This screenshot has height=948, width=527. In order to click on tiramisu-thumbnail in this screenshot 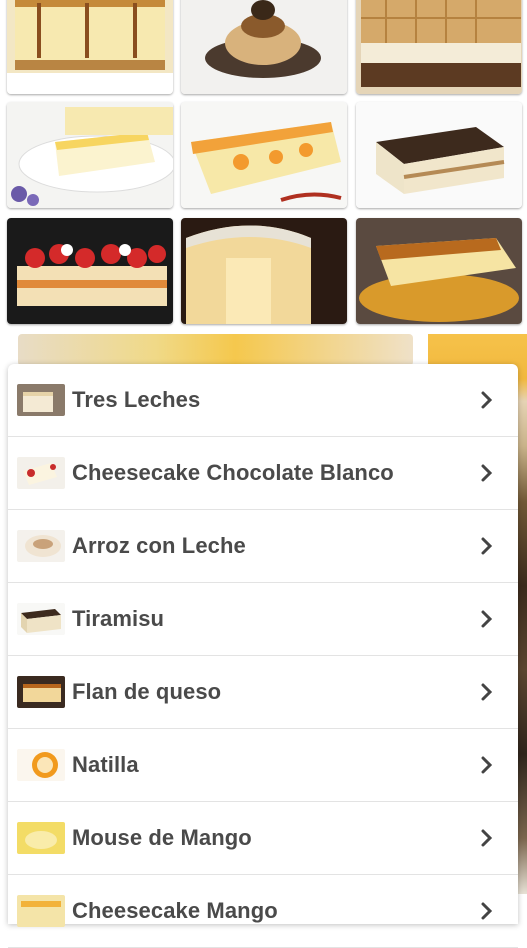, I will do `click(41, 619)`.